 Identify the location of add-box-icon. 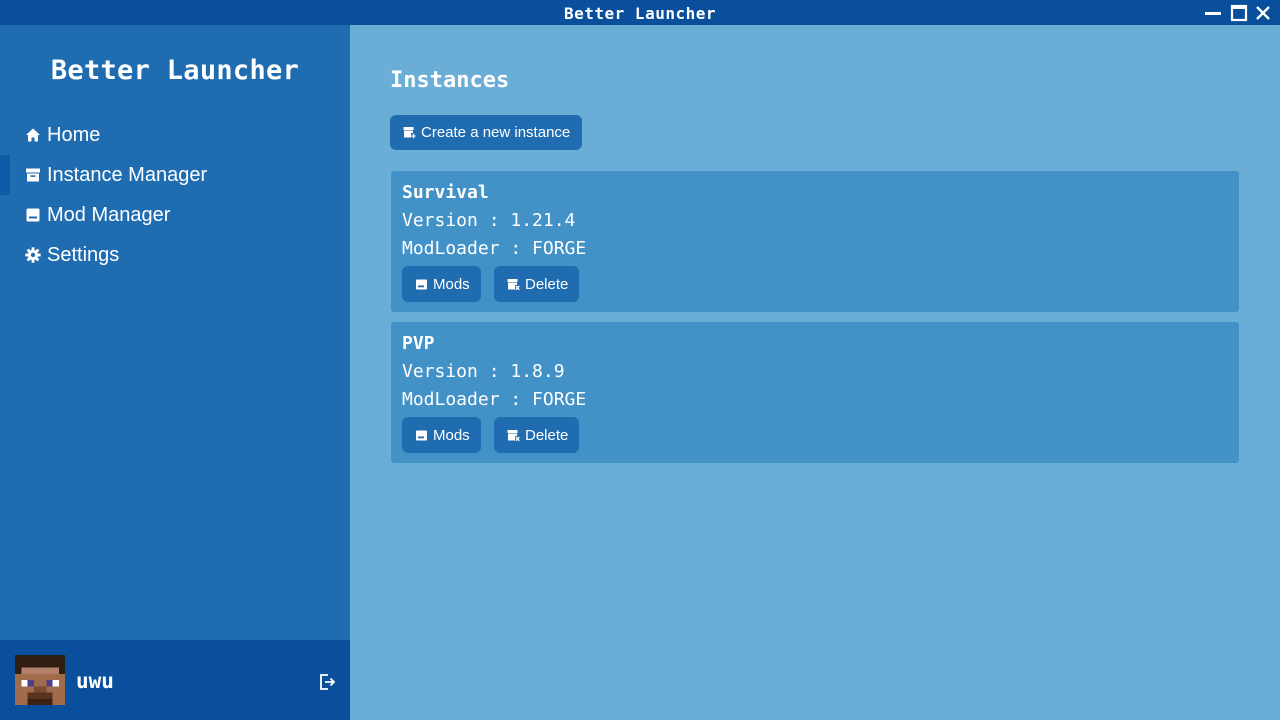
(409, 132).